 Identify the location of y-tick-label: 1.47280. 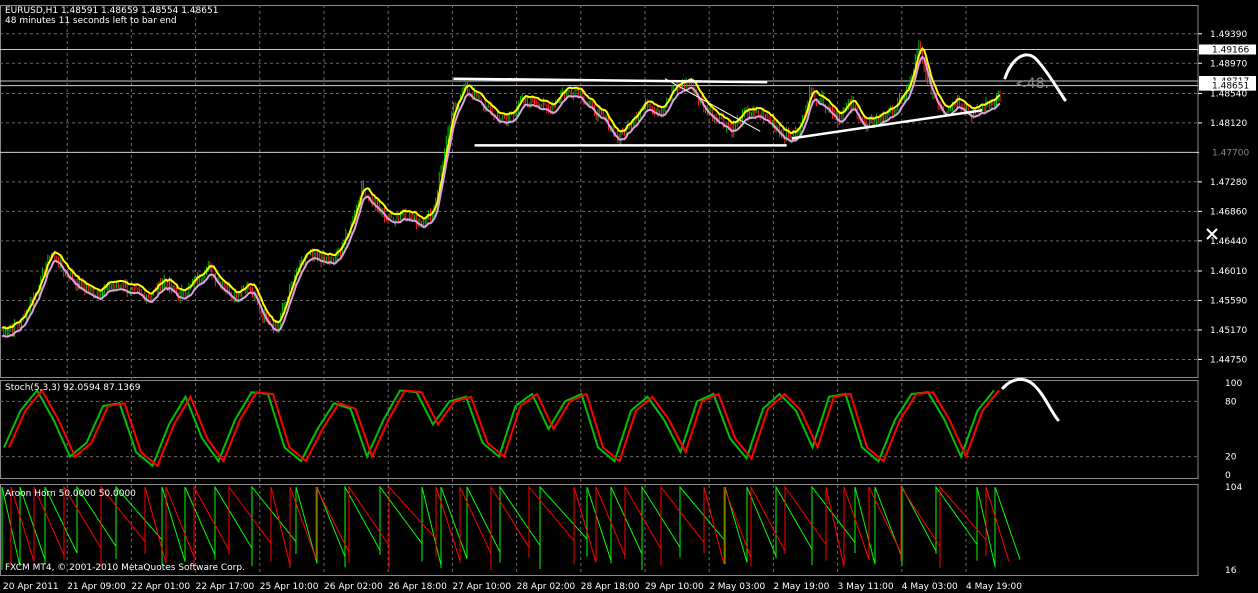
(1228, 183).